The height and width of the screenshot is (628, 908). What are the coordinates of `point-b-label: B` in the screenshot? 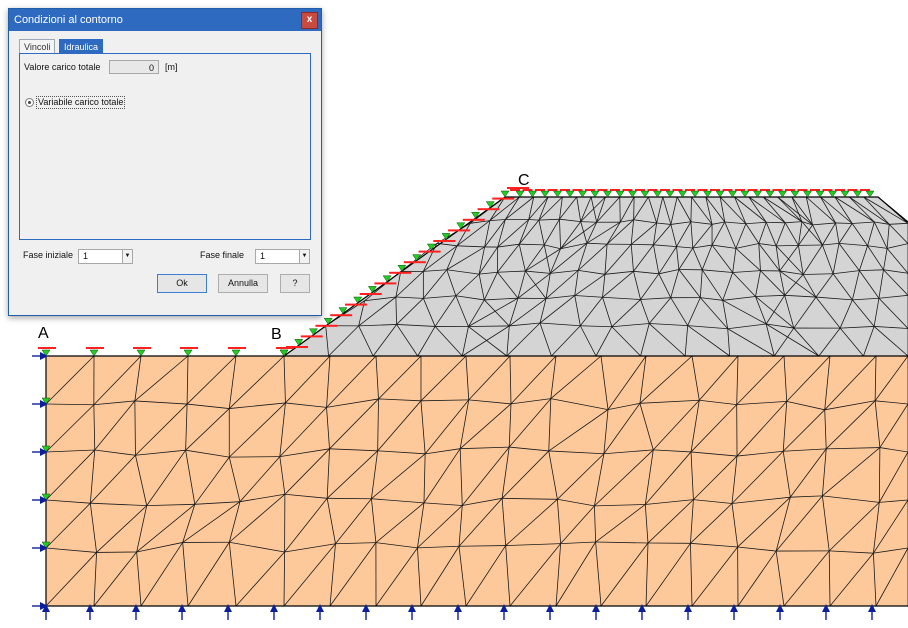 It's located at (276, 334).